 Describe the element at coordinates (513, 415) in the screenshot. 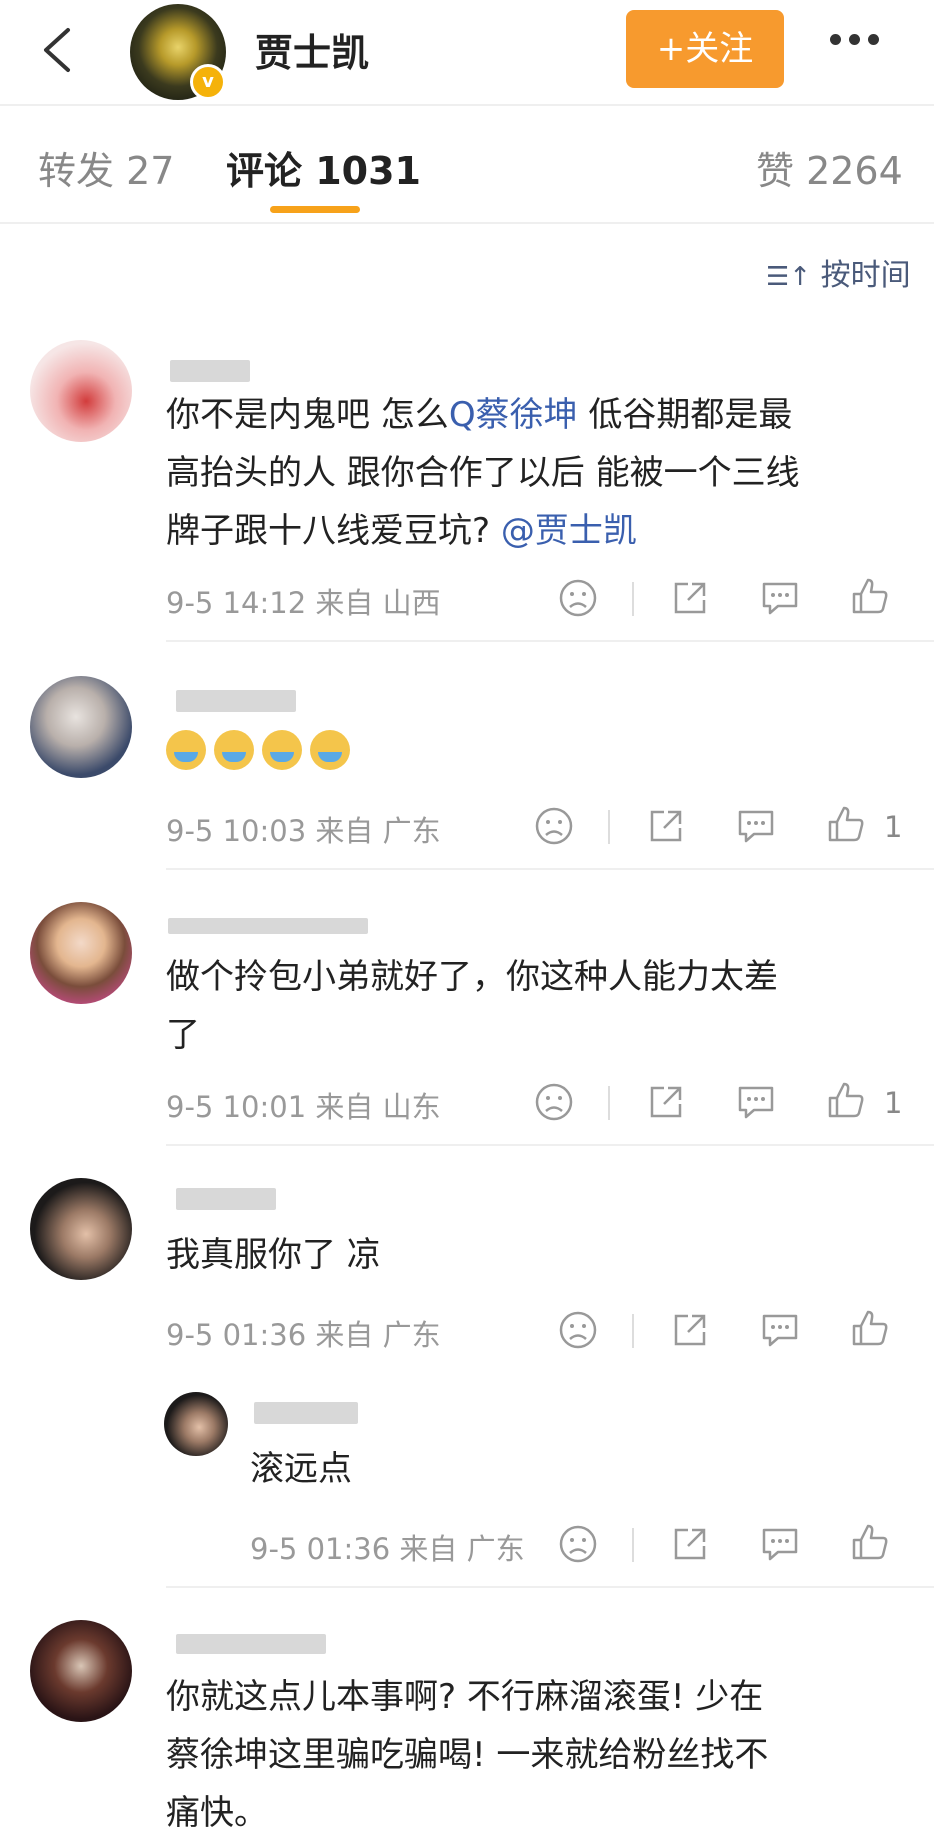

I see `topic-link: Q蔡徐坤` at that location.